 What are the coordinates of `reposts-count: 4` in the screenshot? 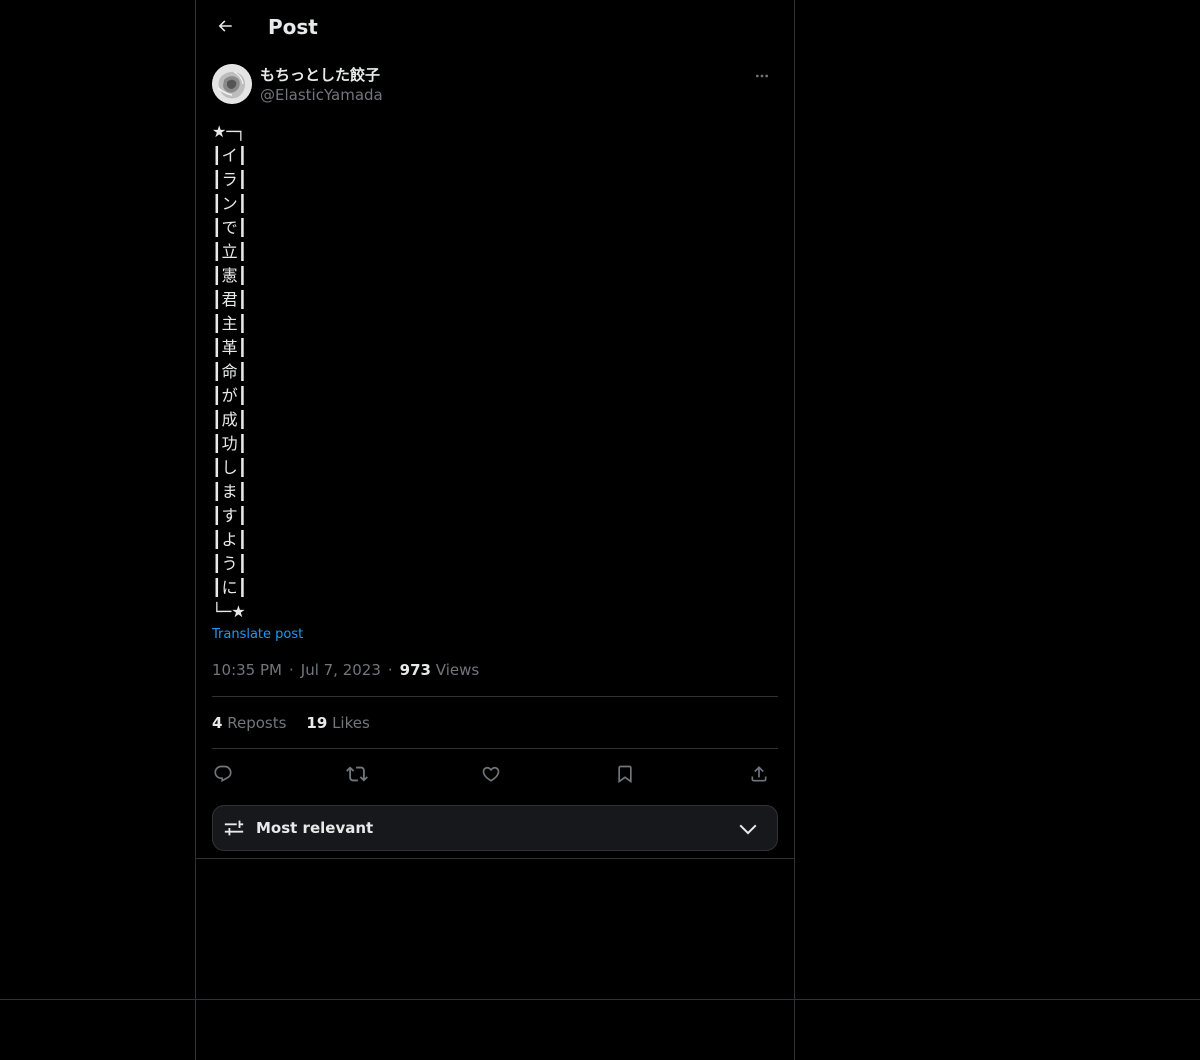 It's located at (217, 723).